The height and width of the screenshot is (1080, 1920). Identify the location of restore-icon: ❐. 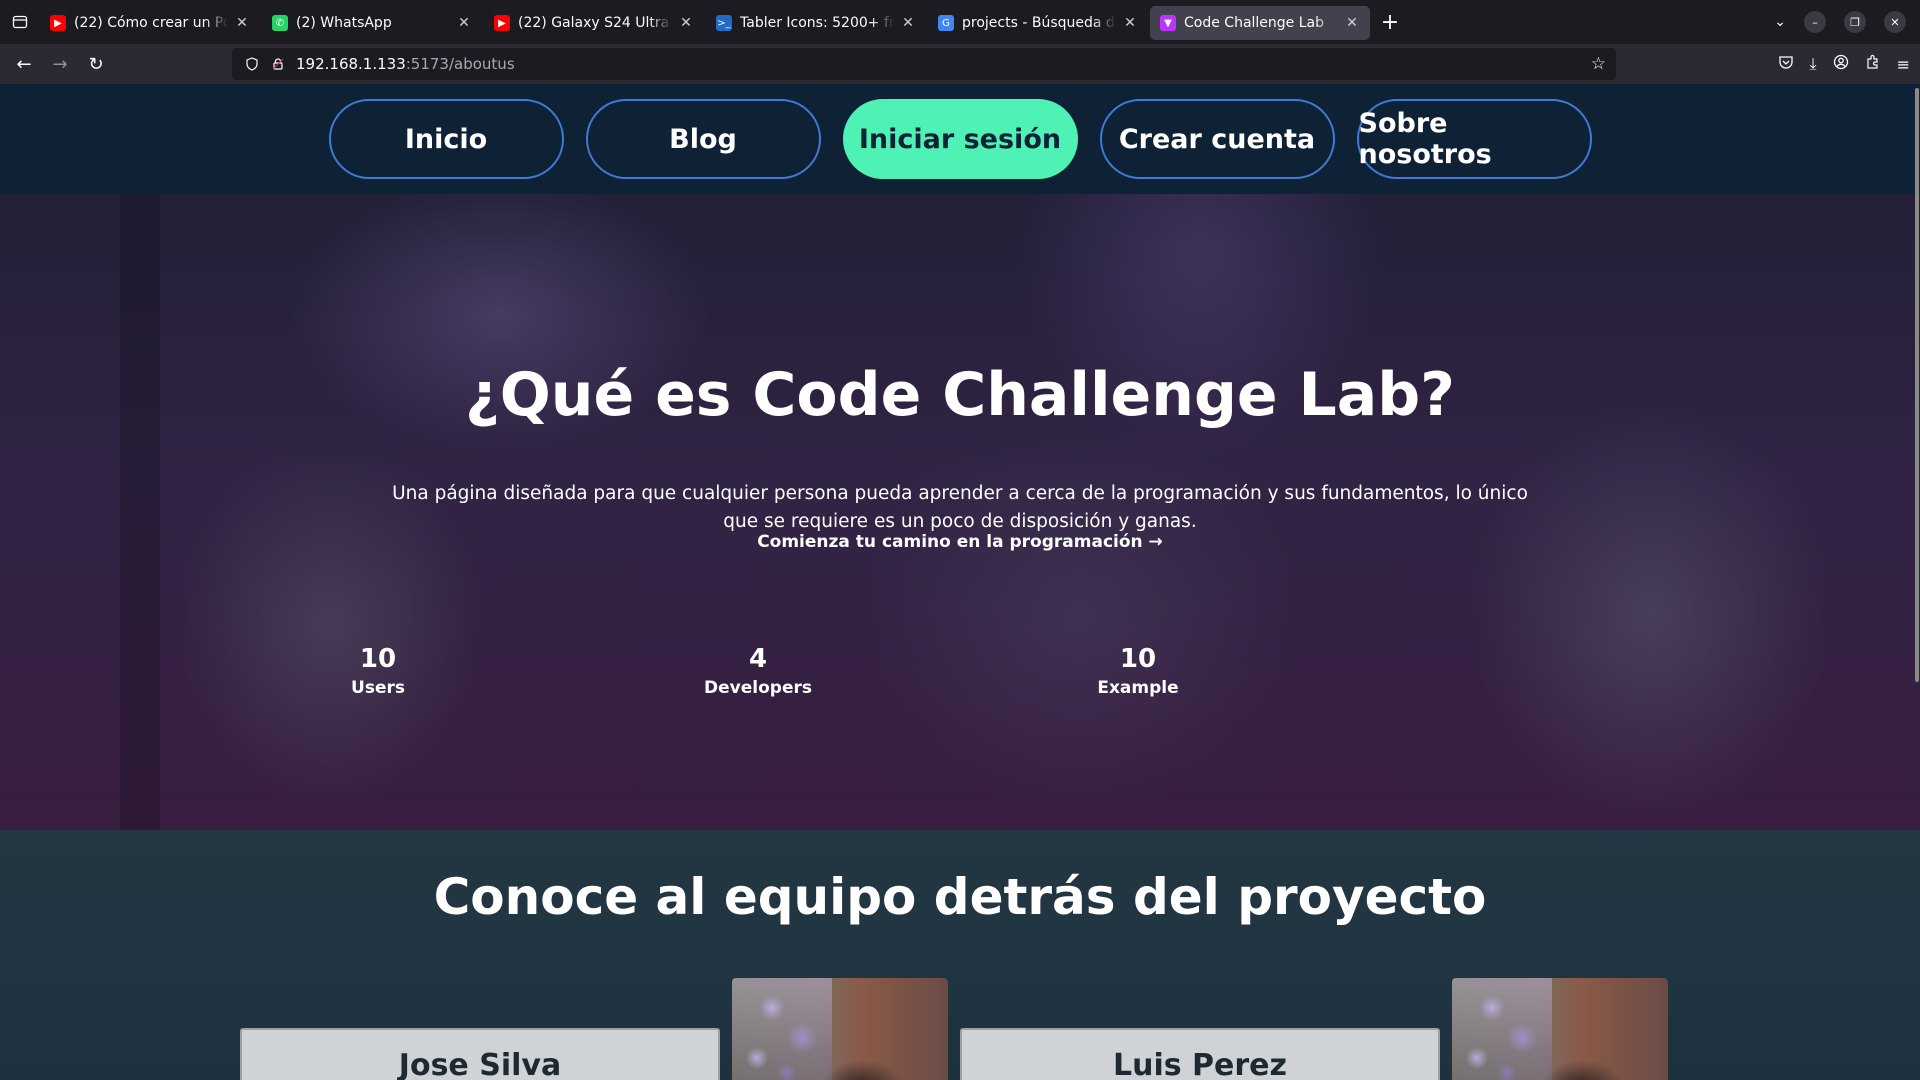
(1855, 22).